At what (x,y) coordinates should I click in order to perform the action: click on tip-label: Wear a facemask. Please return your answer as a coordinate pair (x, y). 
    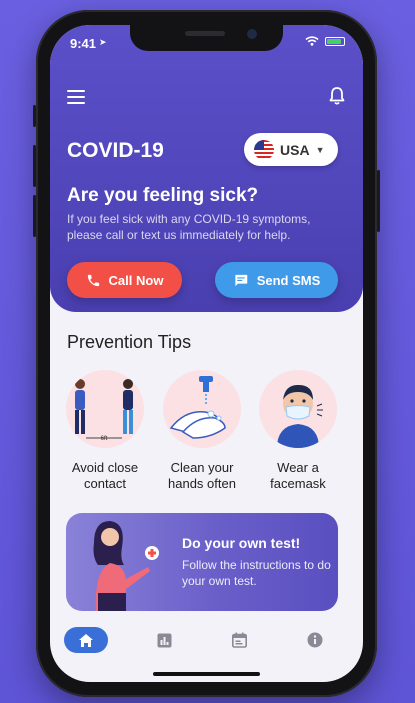
    Looking at the image, I should click on (298, 475).